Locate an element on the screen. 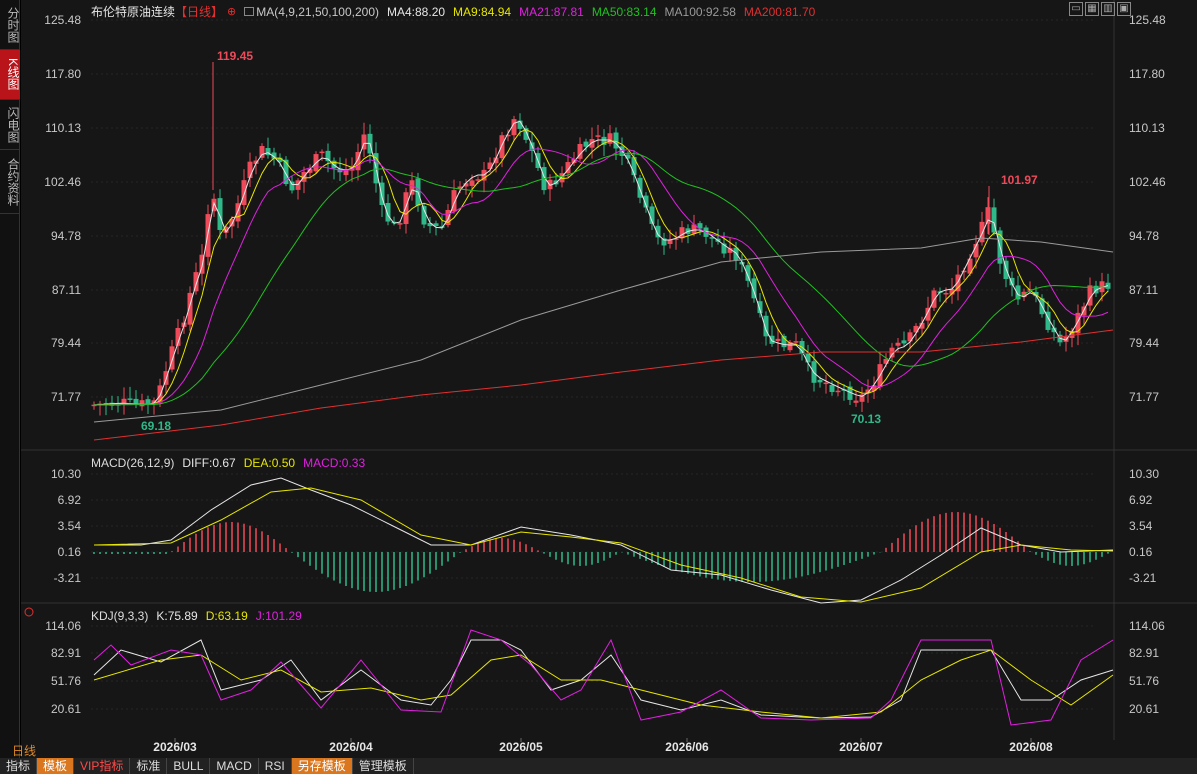 The image size is (1197, 774). target-icon: ⊕ is located at coordinates (231, 11).